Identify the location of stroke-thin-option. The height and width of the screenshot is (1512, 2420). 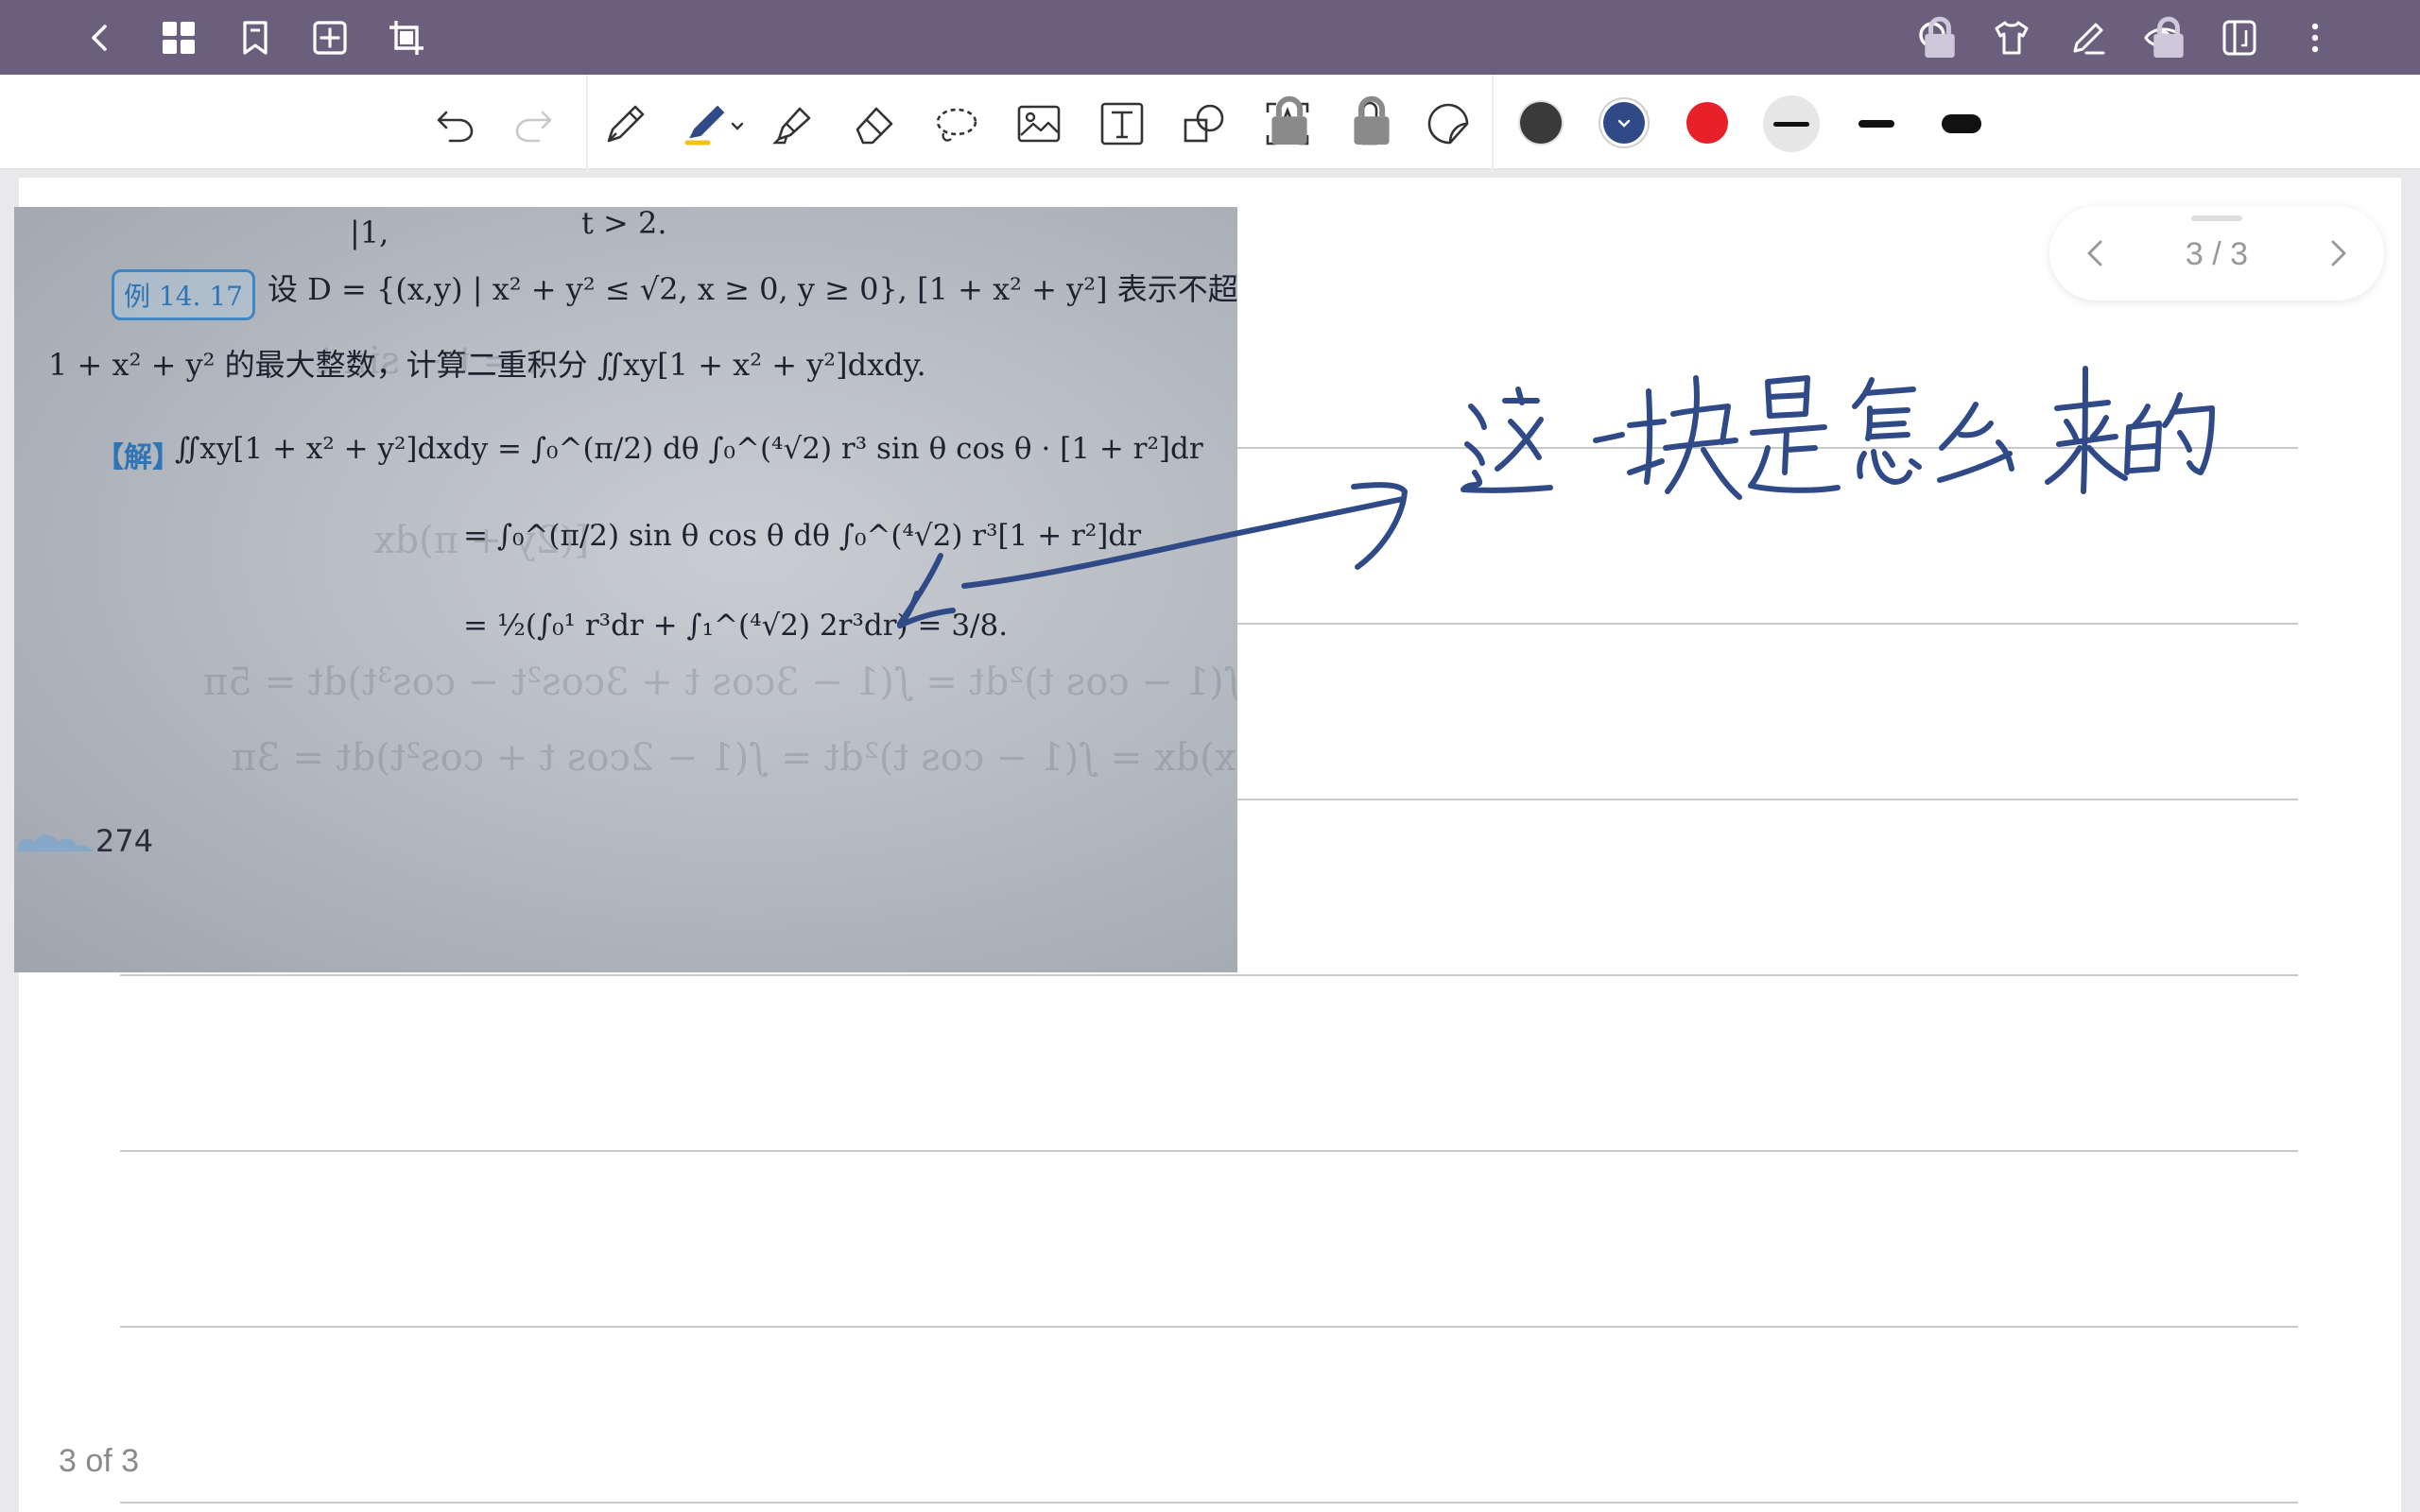
(1791, 123).